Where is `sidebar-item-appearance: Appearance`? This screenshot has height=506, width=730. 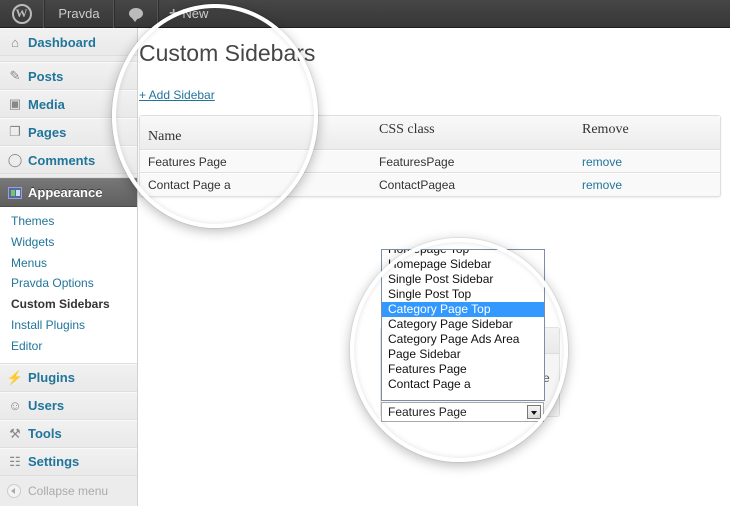
sidebar-item-appearance: Appearance is located at coordinates (68, 192).